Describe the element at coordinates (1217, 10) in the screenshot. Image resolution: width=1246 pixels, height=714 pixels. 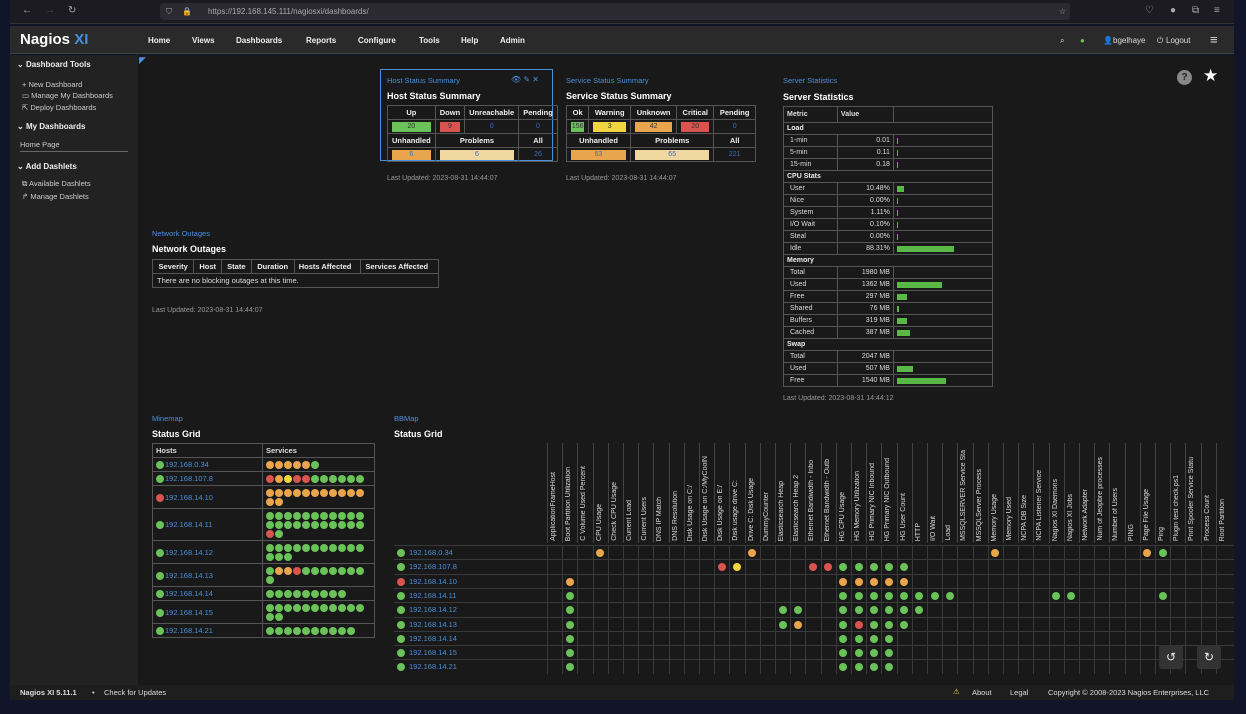
I see `app-menu-icon: ≡` at that location.